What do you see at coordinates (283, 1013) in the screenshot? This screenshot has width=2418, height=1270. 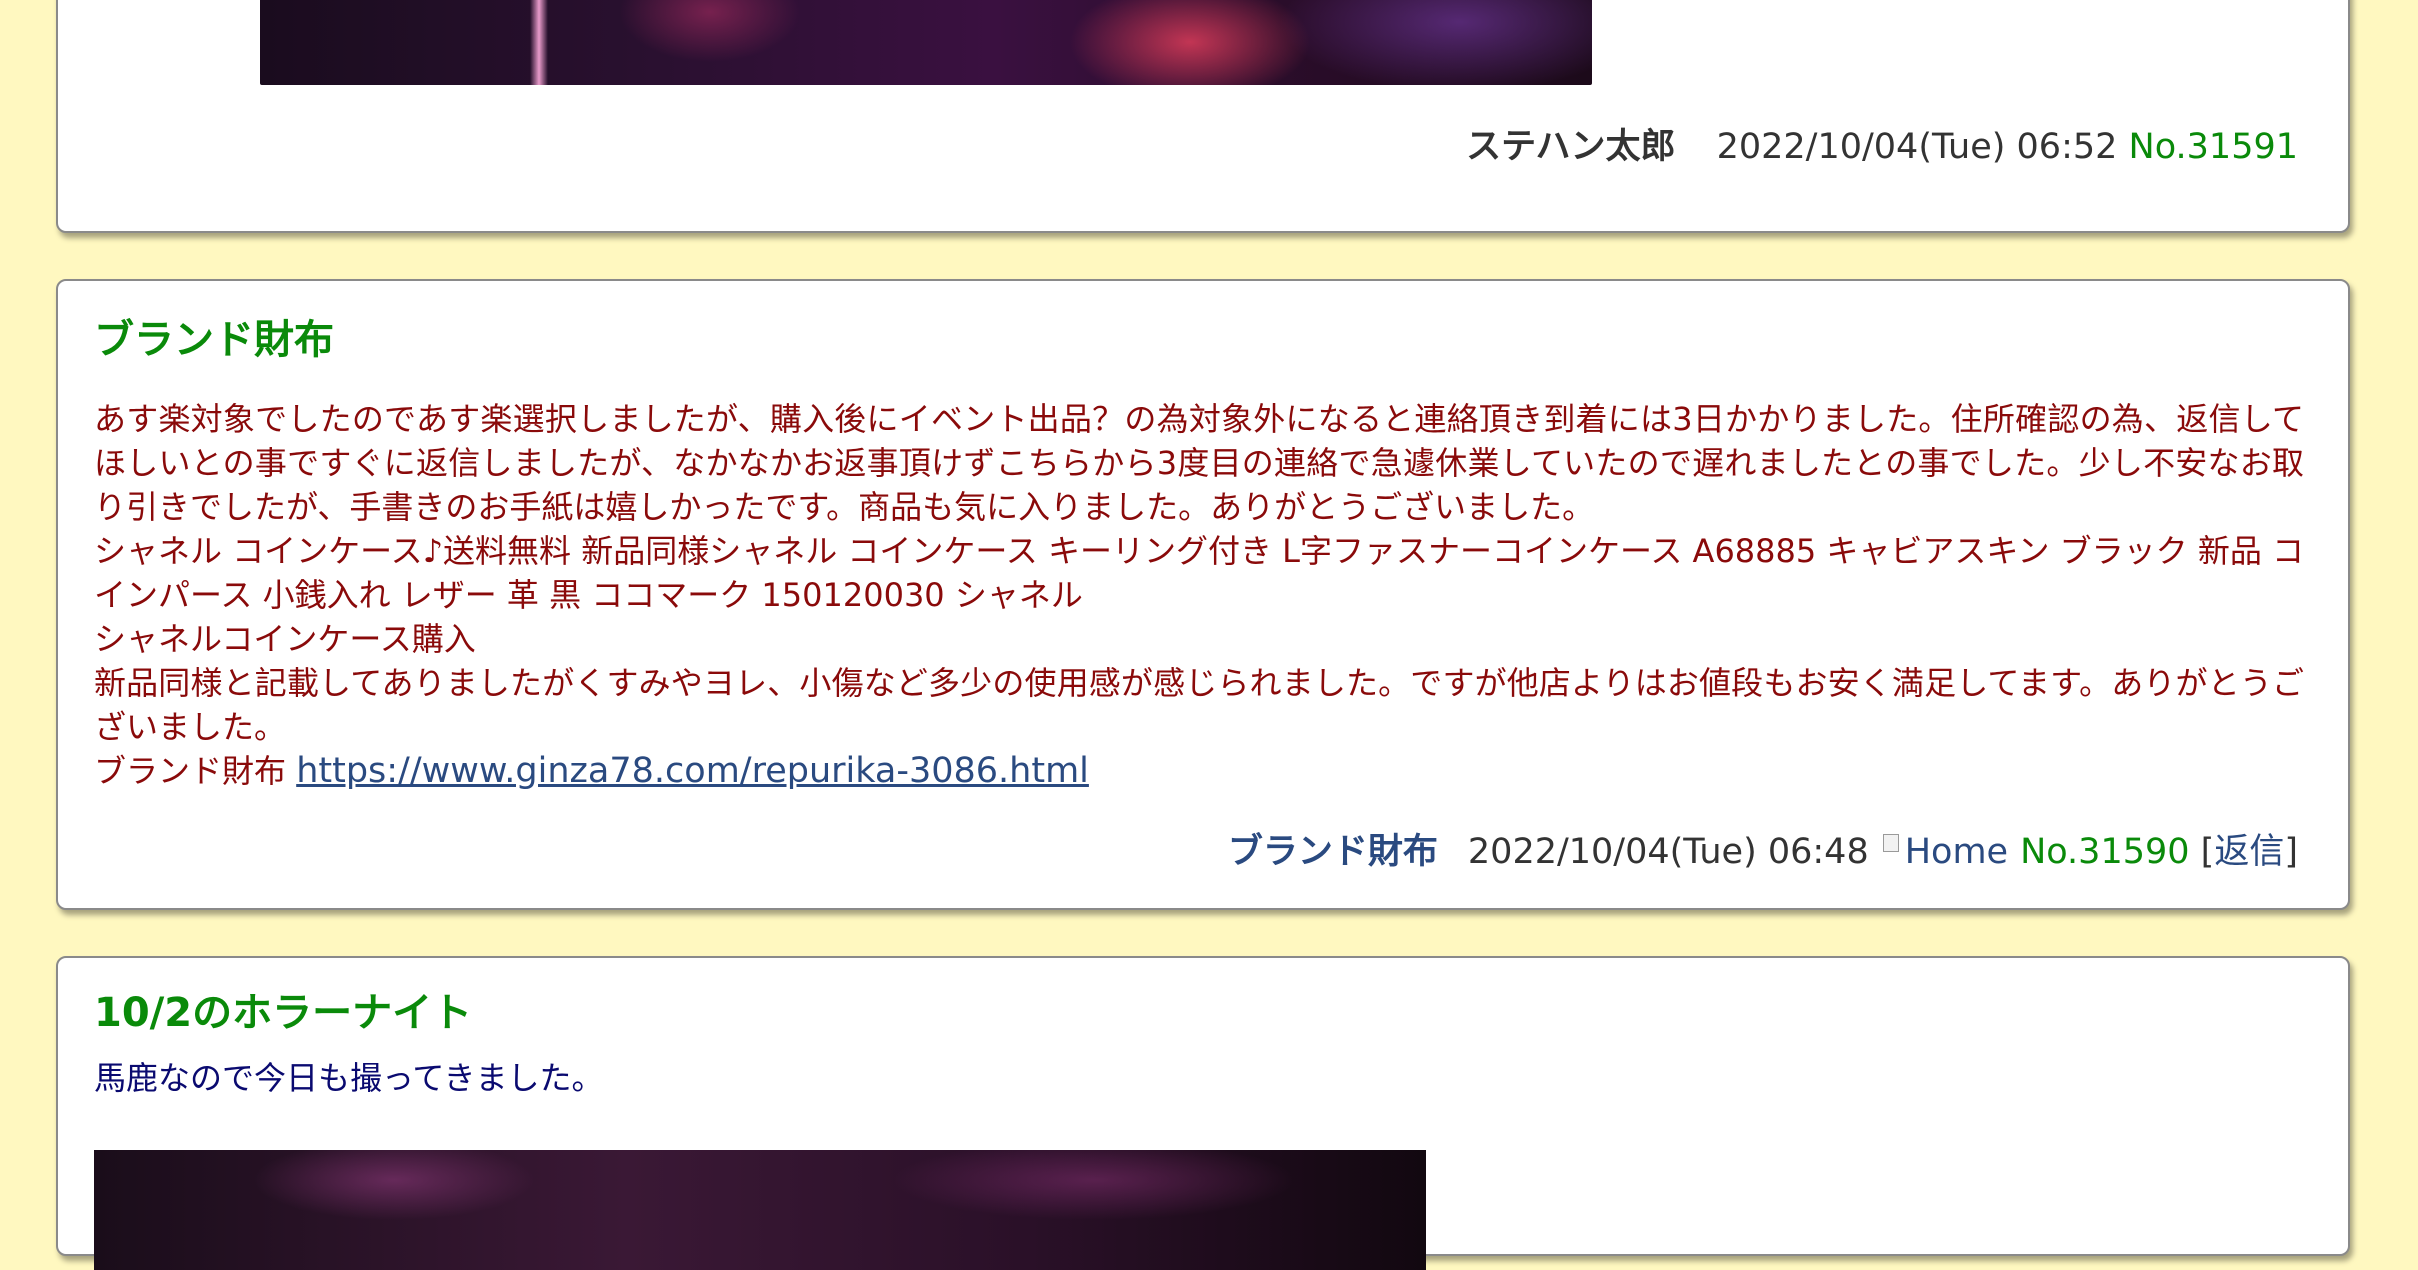 I see `post-title: 10/2のホラーナイト` at bounding box center [283, 1013].